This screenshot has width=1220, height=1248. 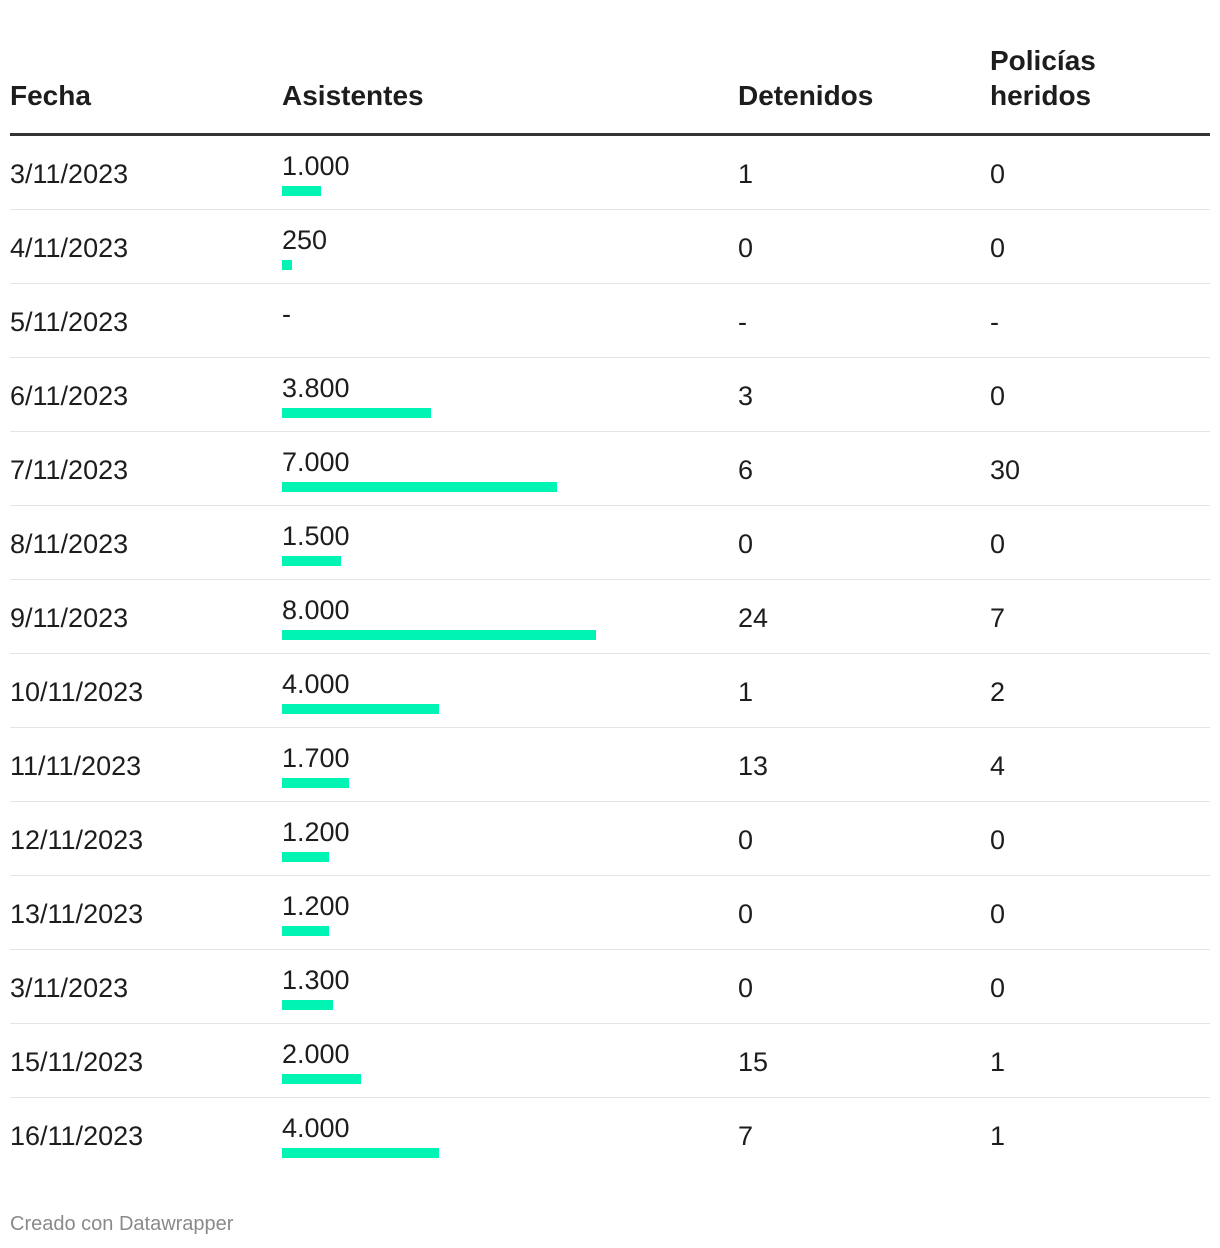 What do you see at coordinates (316, 388) in the screenshot?
I see `asistentes-value-label: 3.800` at bounding box center [316, 388].